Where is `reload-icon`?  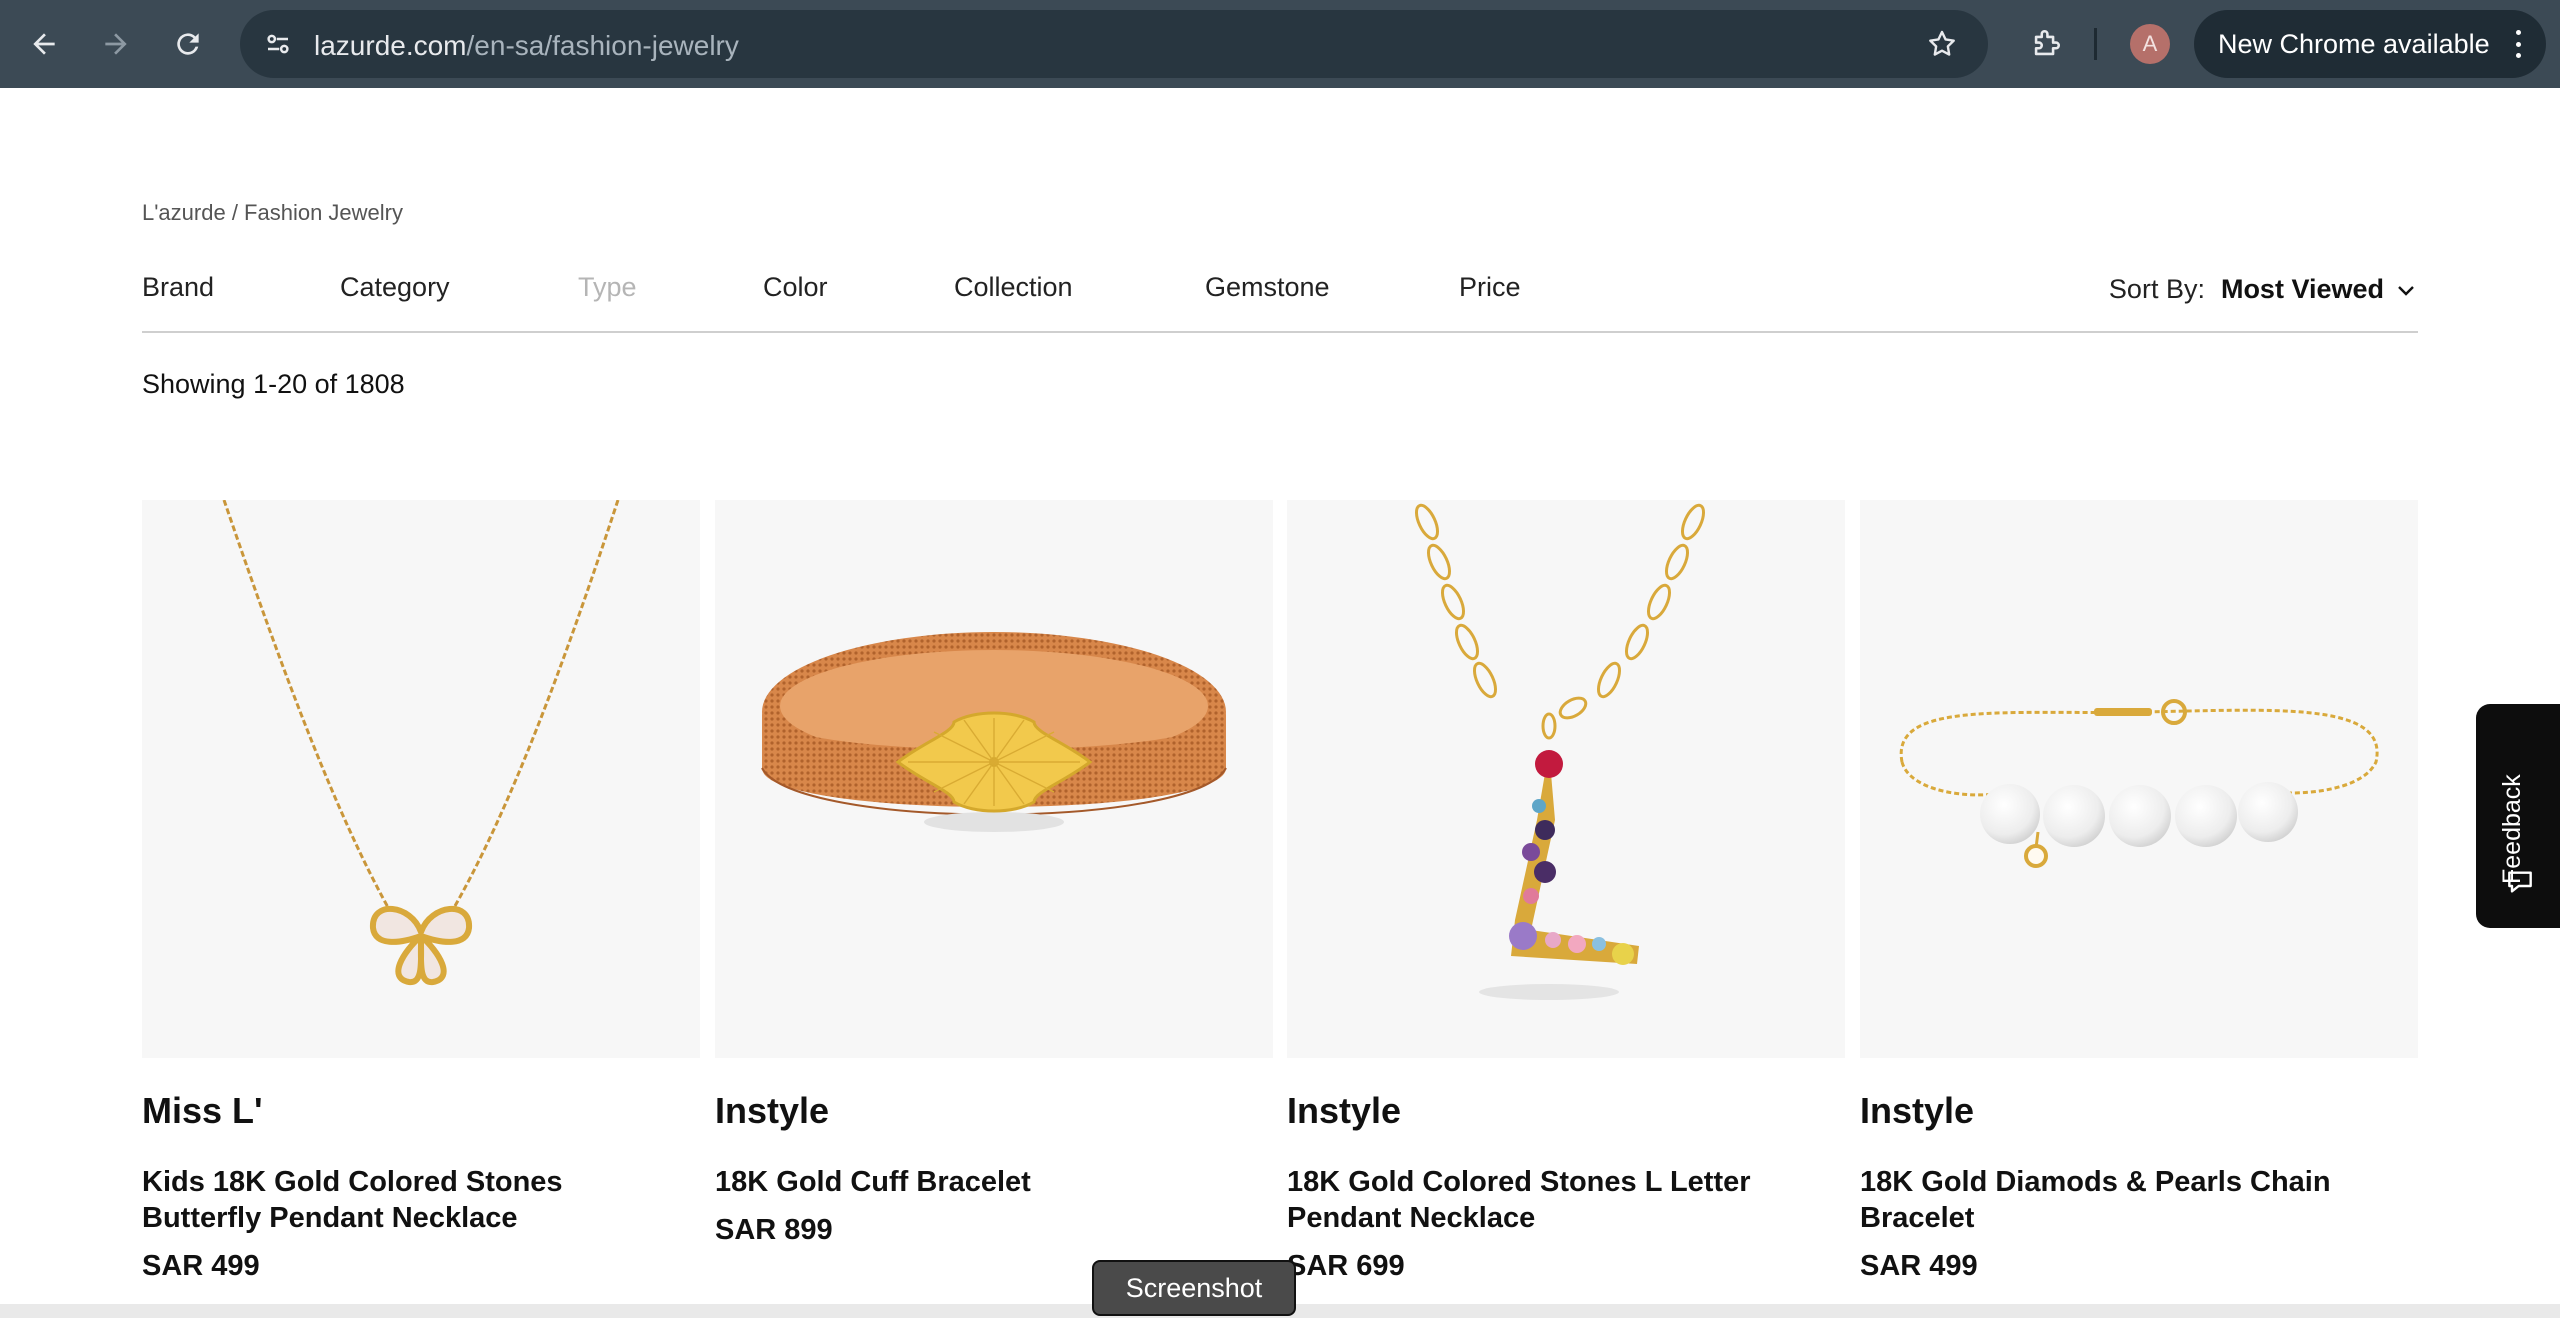
reload-icon is located at coordinates (188, 44).